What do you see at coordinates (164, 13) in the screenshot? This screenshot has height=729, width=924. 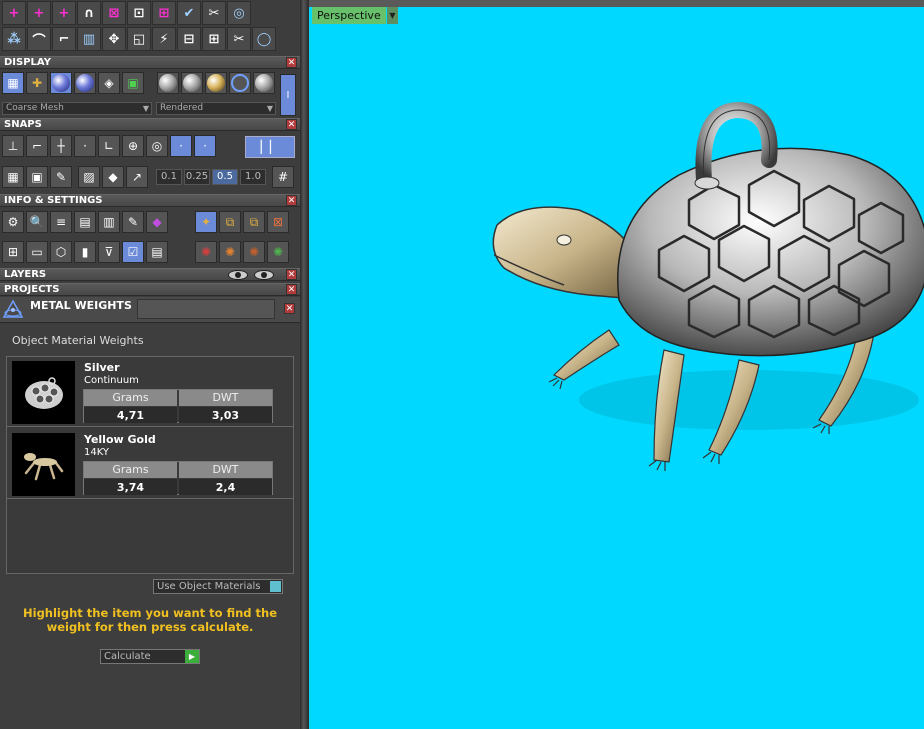 I see `grid-select-tool: ⊞` at bounding box center [164, 13].